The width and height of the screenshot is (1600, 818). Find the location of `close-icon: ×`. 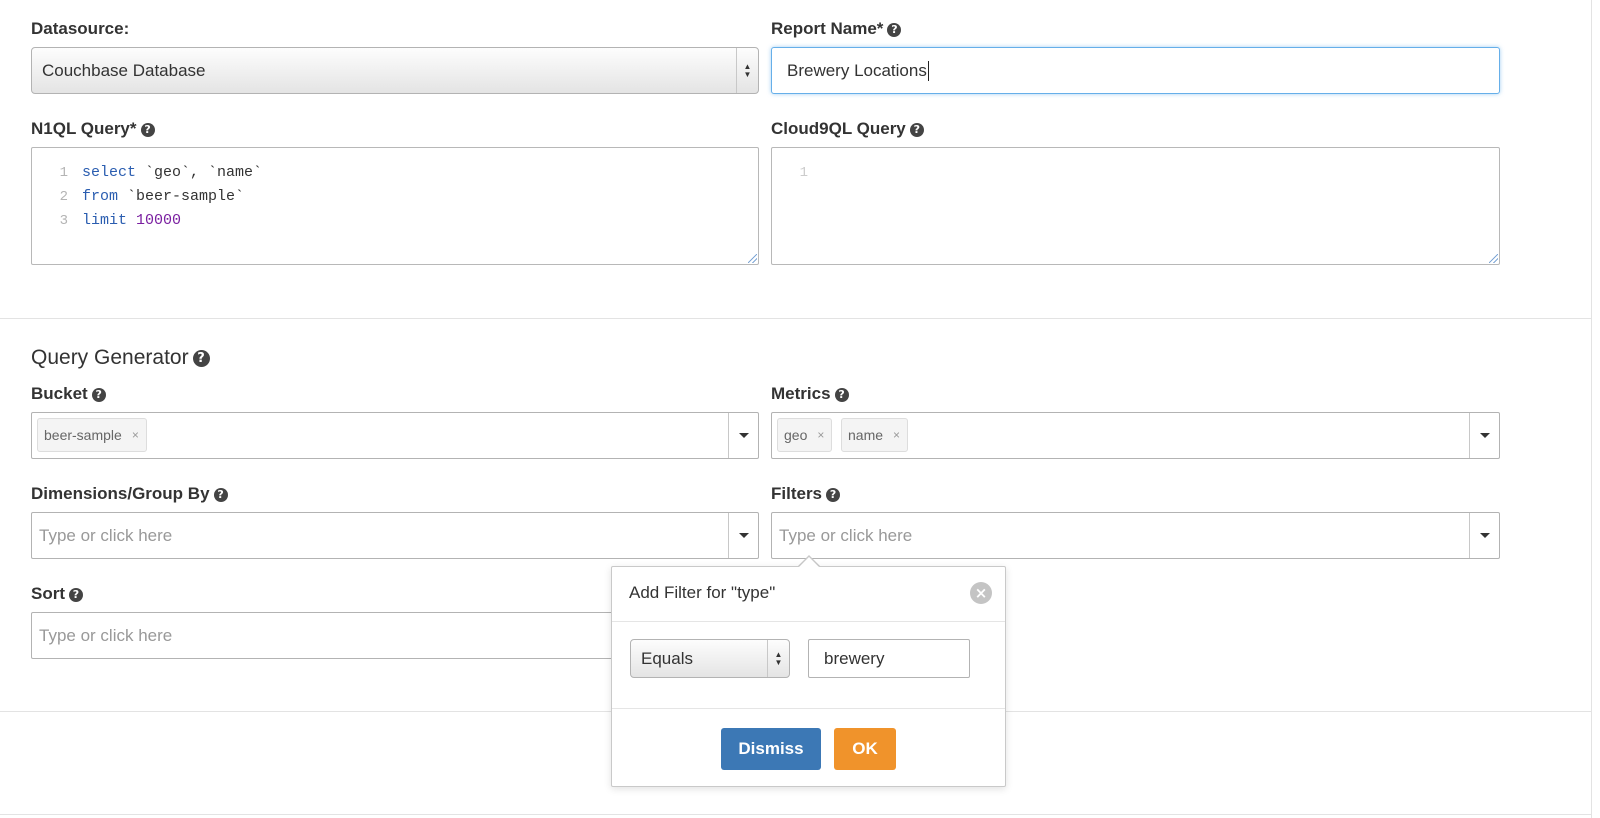

close-icon: × is located at coordinates (981, 593).